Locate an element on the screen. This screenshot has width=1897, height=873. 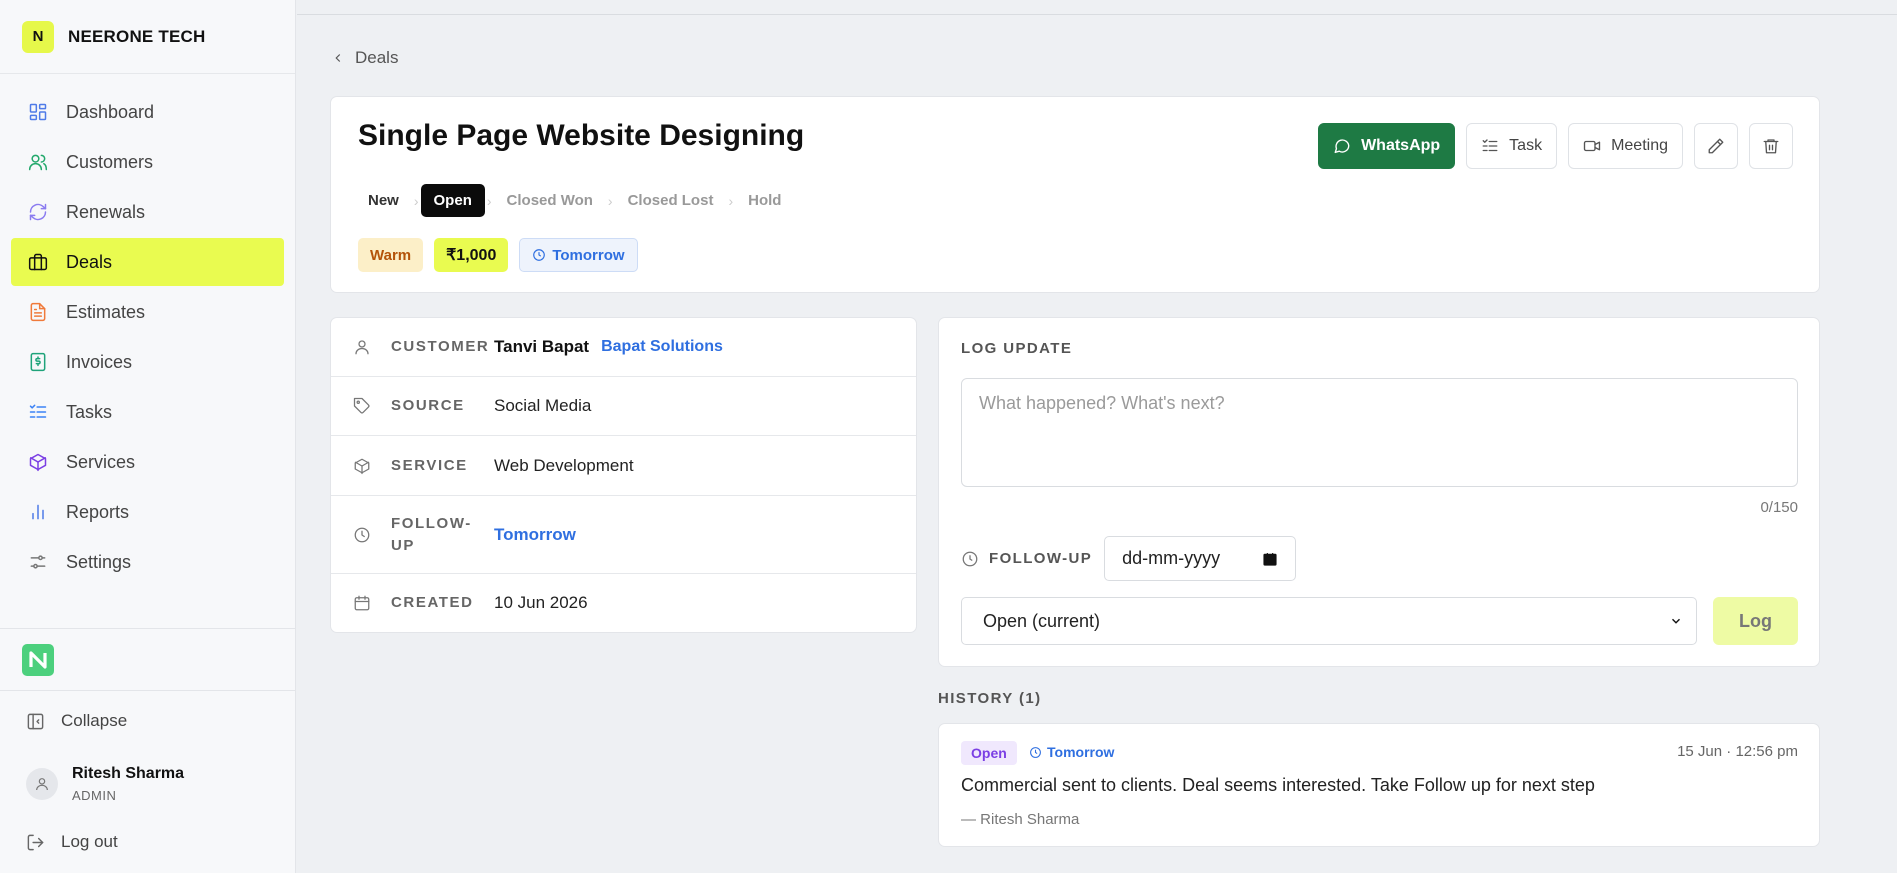
chevron-left-icon is located at coordinates (338, 58).